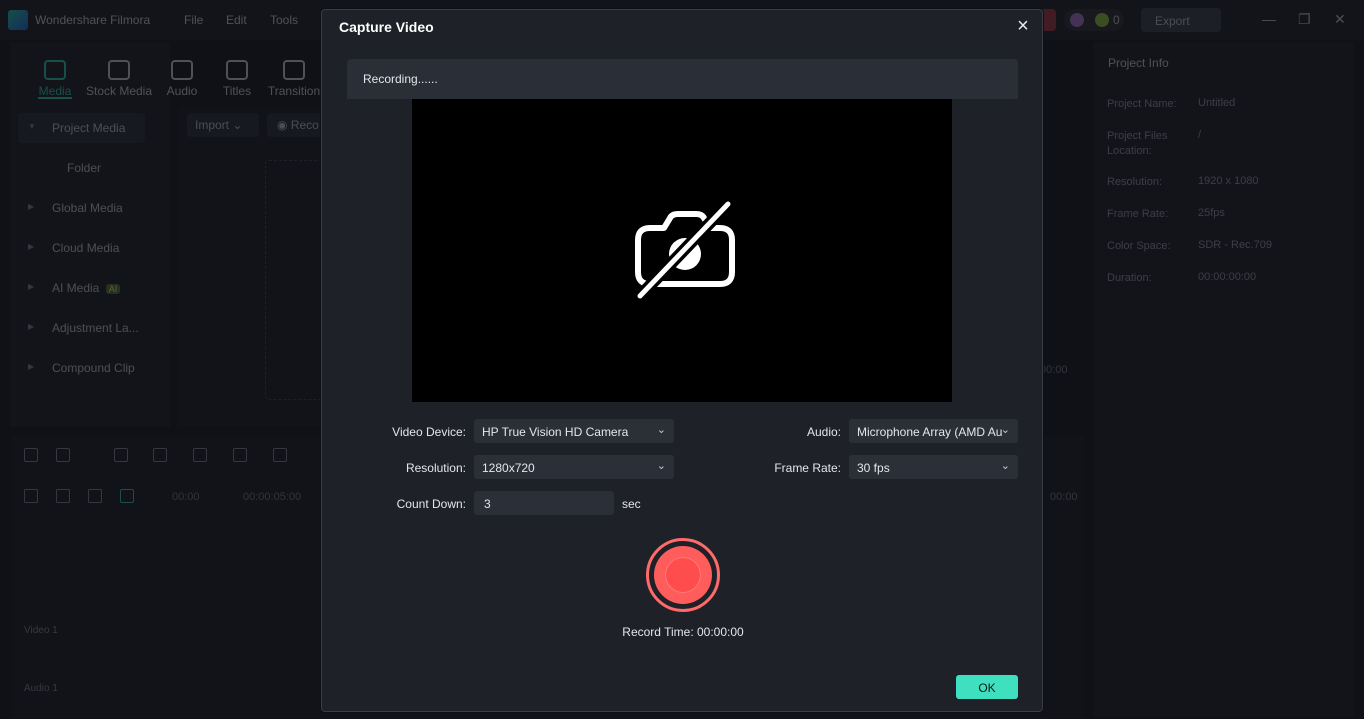 The width and height of the screenshot is (1364, 719). Describe the element at coordinates (1142, 104) in the screenshot. I see `project-name-label: Project Name:` at that location.